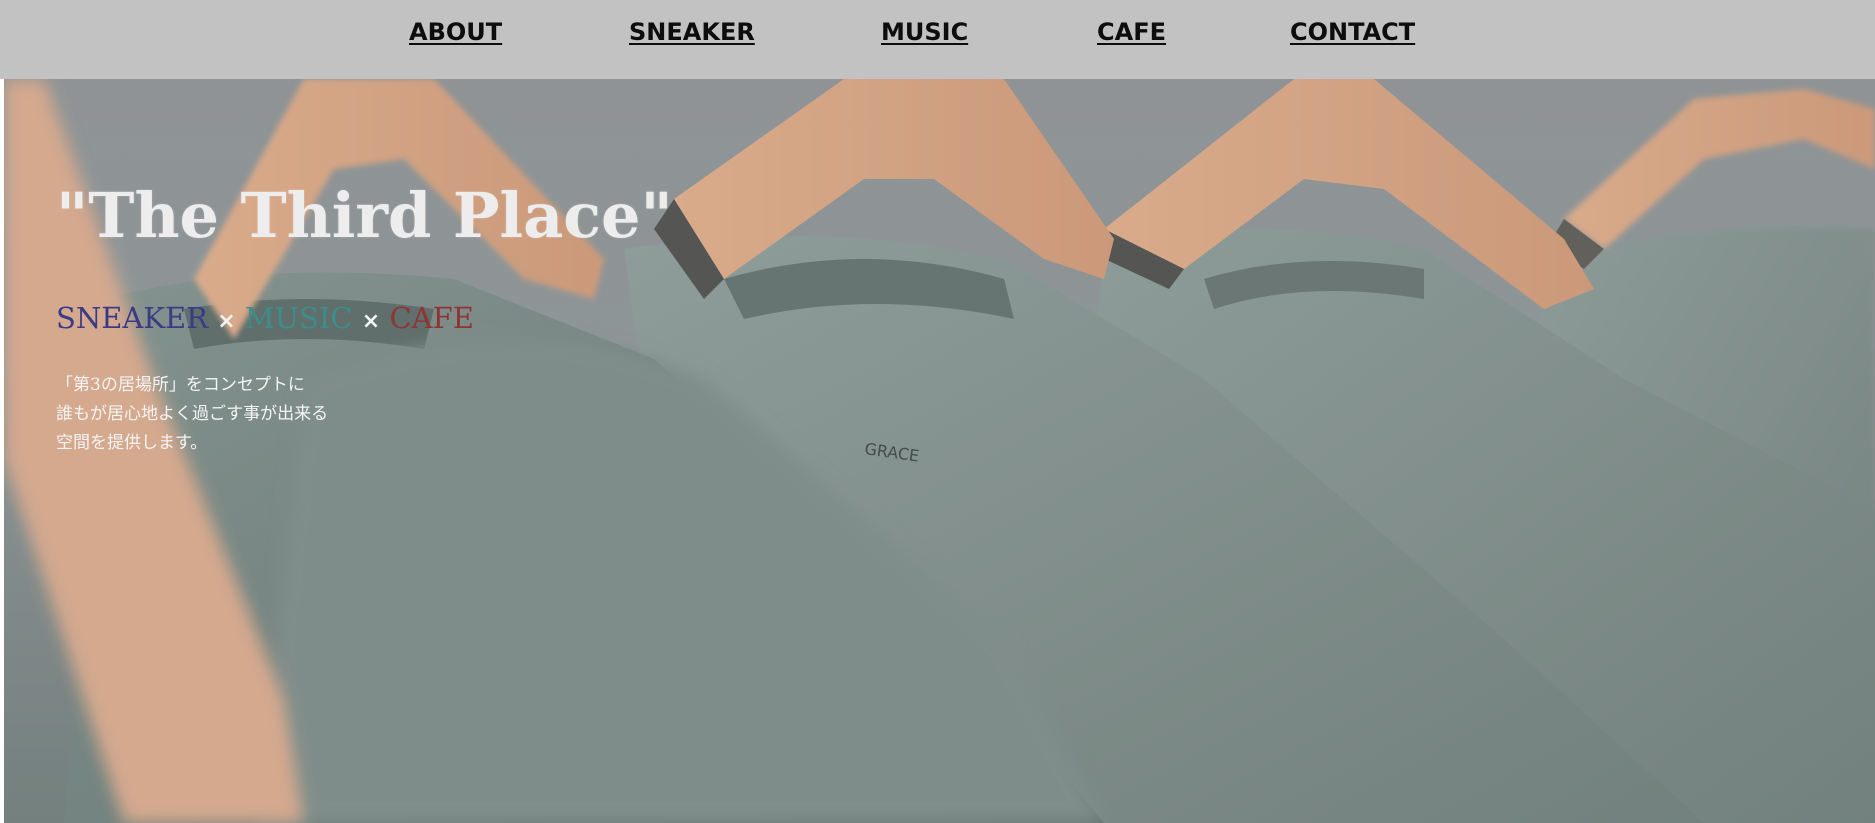  What do you see at coordinates (364, 215) in the screenshot?
I see `hero-title: "The Third Place"` at bounding box center [364, 215].